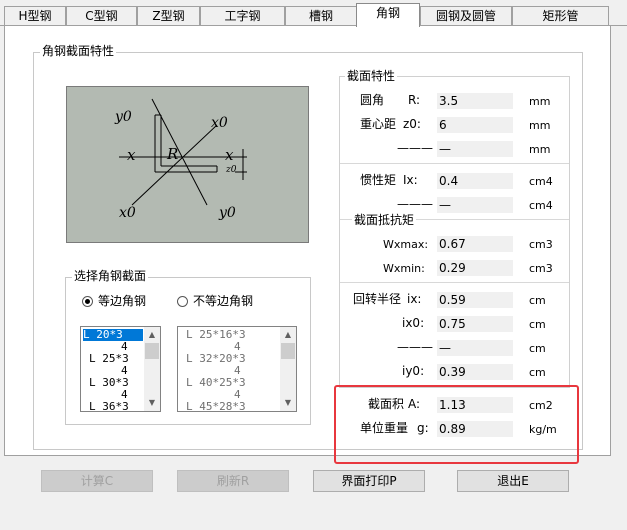 This screenshot has width=627, height=530. What do you see at coordinates (413, 323) in the screenshot?
I see `ix0-symbol: ix0:` at bounding box center [413, 323].